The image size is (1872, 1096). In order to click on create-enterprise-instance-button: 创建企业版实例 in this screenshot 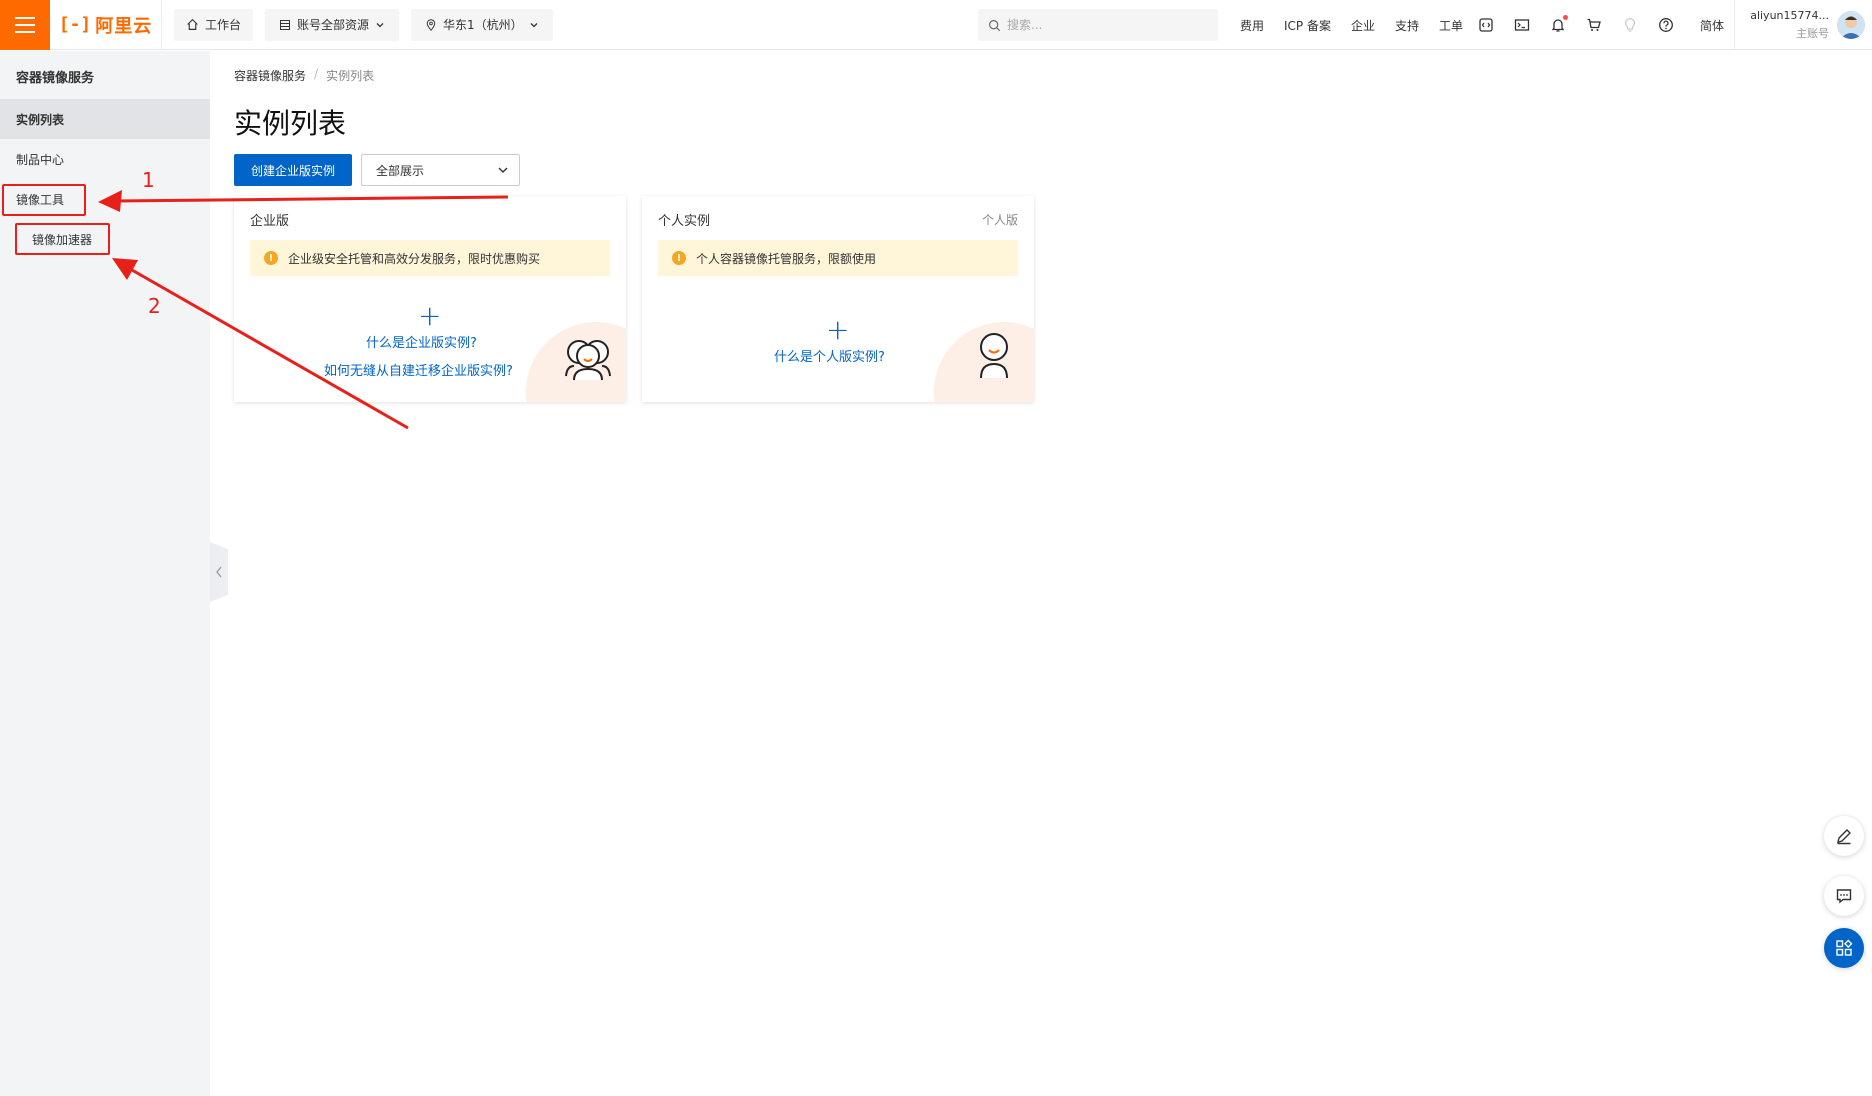, I will do `click(293, 170)`.